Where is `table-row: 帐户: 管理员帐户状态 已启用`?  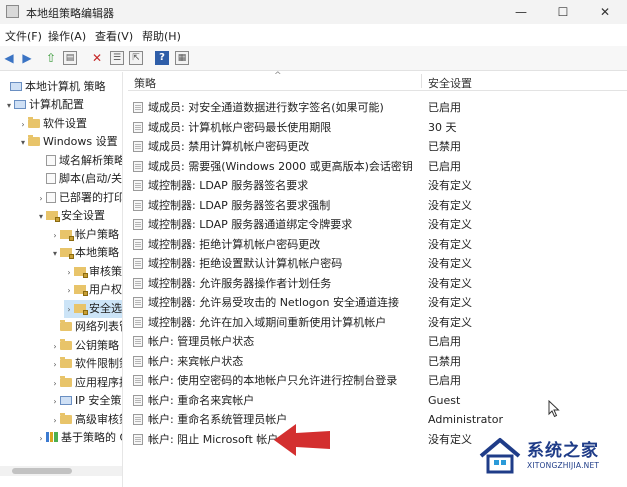 table-row: 帐户: 管理员帐户状态 已启用 is located at coordinates (377, 341).